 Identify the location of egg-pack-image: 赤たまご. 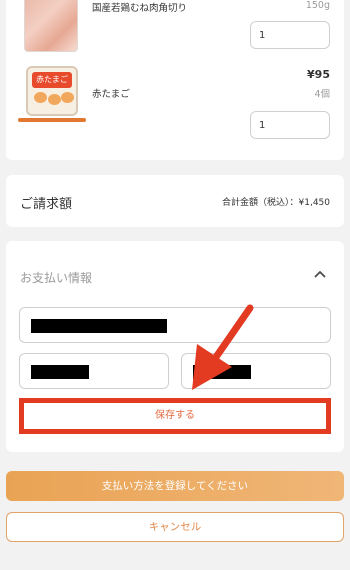
(52, 94).